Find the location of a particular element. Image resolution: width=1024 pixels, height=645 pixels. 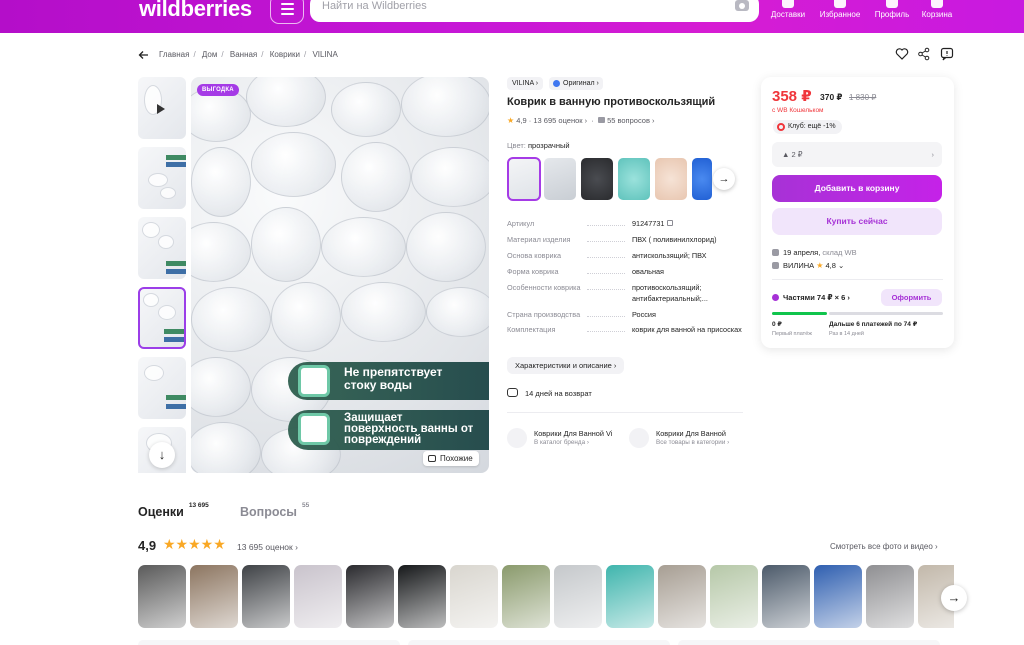

breadcrumb-item: Коврики is located at coordinates (285, 54).